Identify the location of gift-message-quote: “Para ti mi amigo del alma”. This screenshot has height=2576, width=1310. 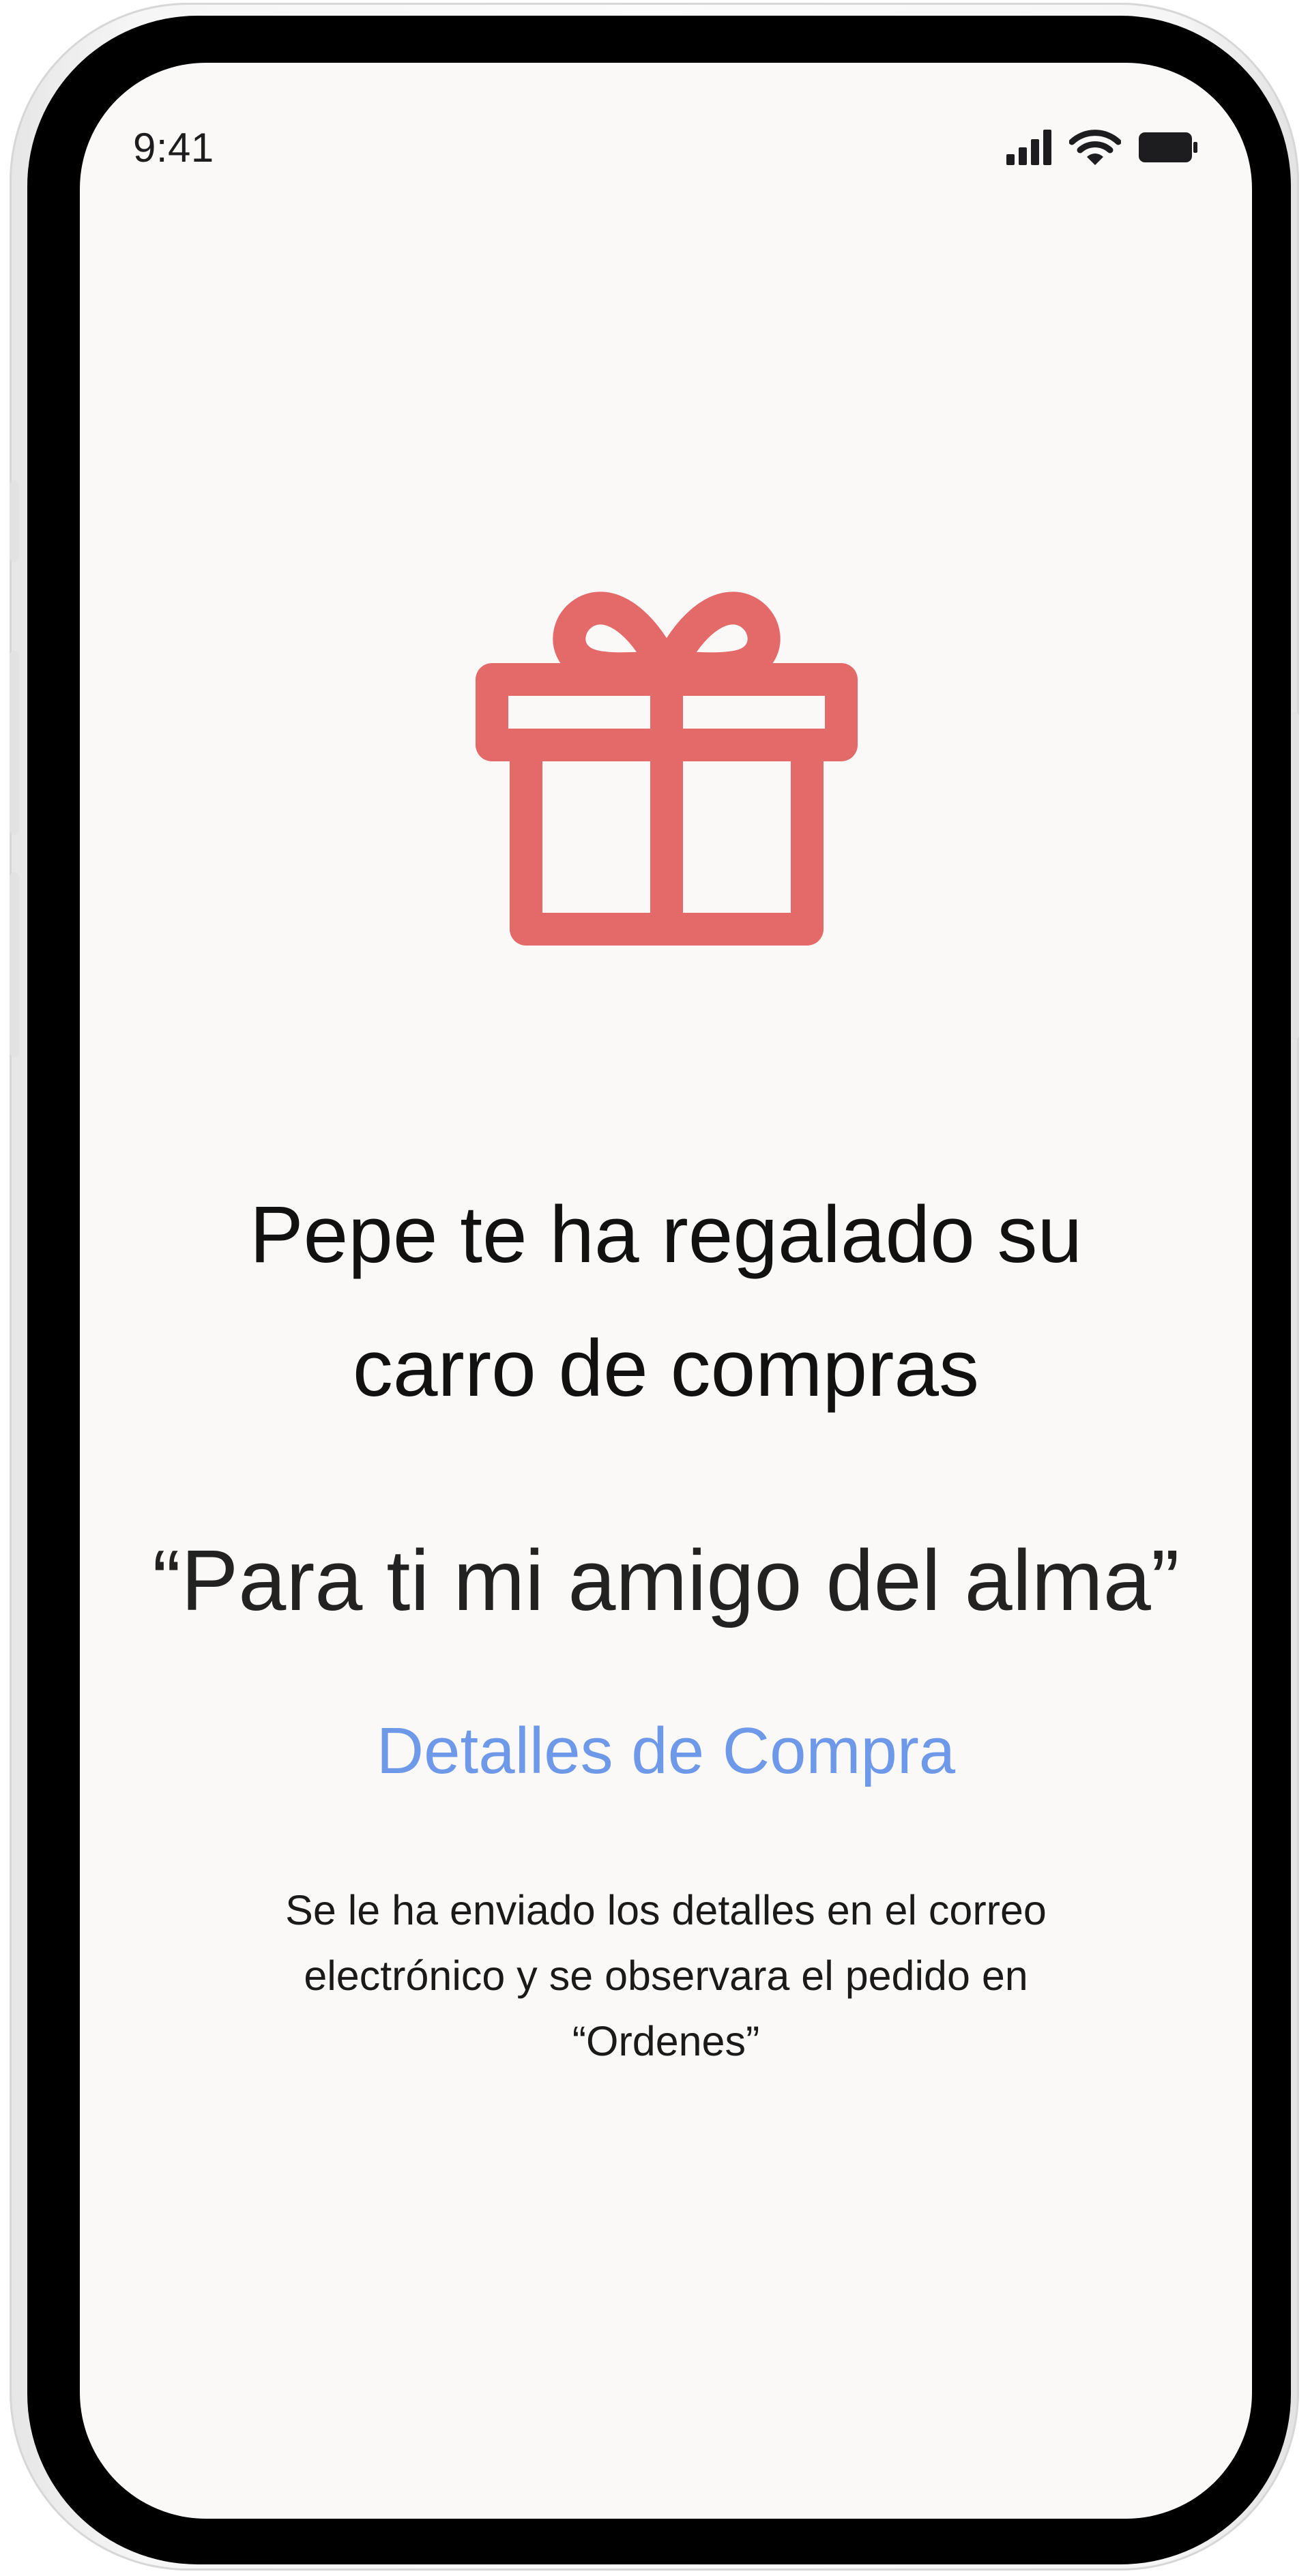
(666, 1580).